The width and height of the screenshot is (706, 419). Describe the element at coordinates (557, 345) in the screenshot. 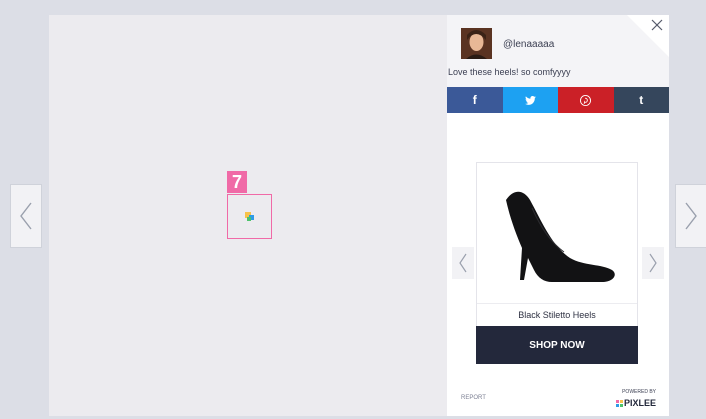

I see `shop-now-button: SHOP NOW` at that location.